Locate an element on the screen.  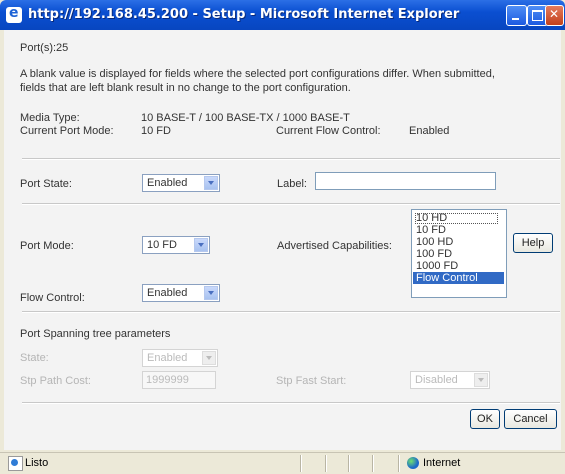
flow-control-label: Flow Control: is located at coordinates (52, 298).